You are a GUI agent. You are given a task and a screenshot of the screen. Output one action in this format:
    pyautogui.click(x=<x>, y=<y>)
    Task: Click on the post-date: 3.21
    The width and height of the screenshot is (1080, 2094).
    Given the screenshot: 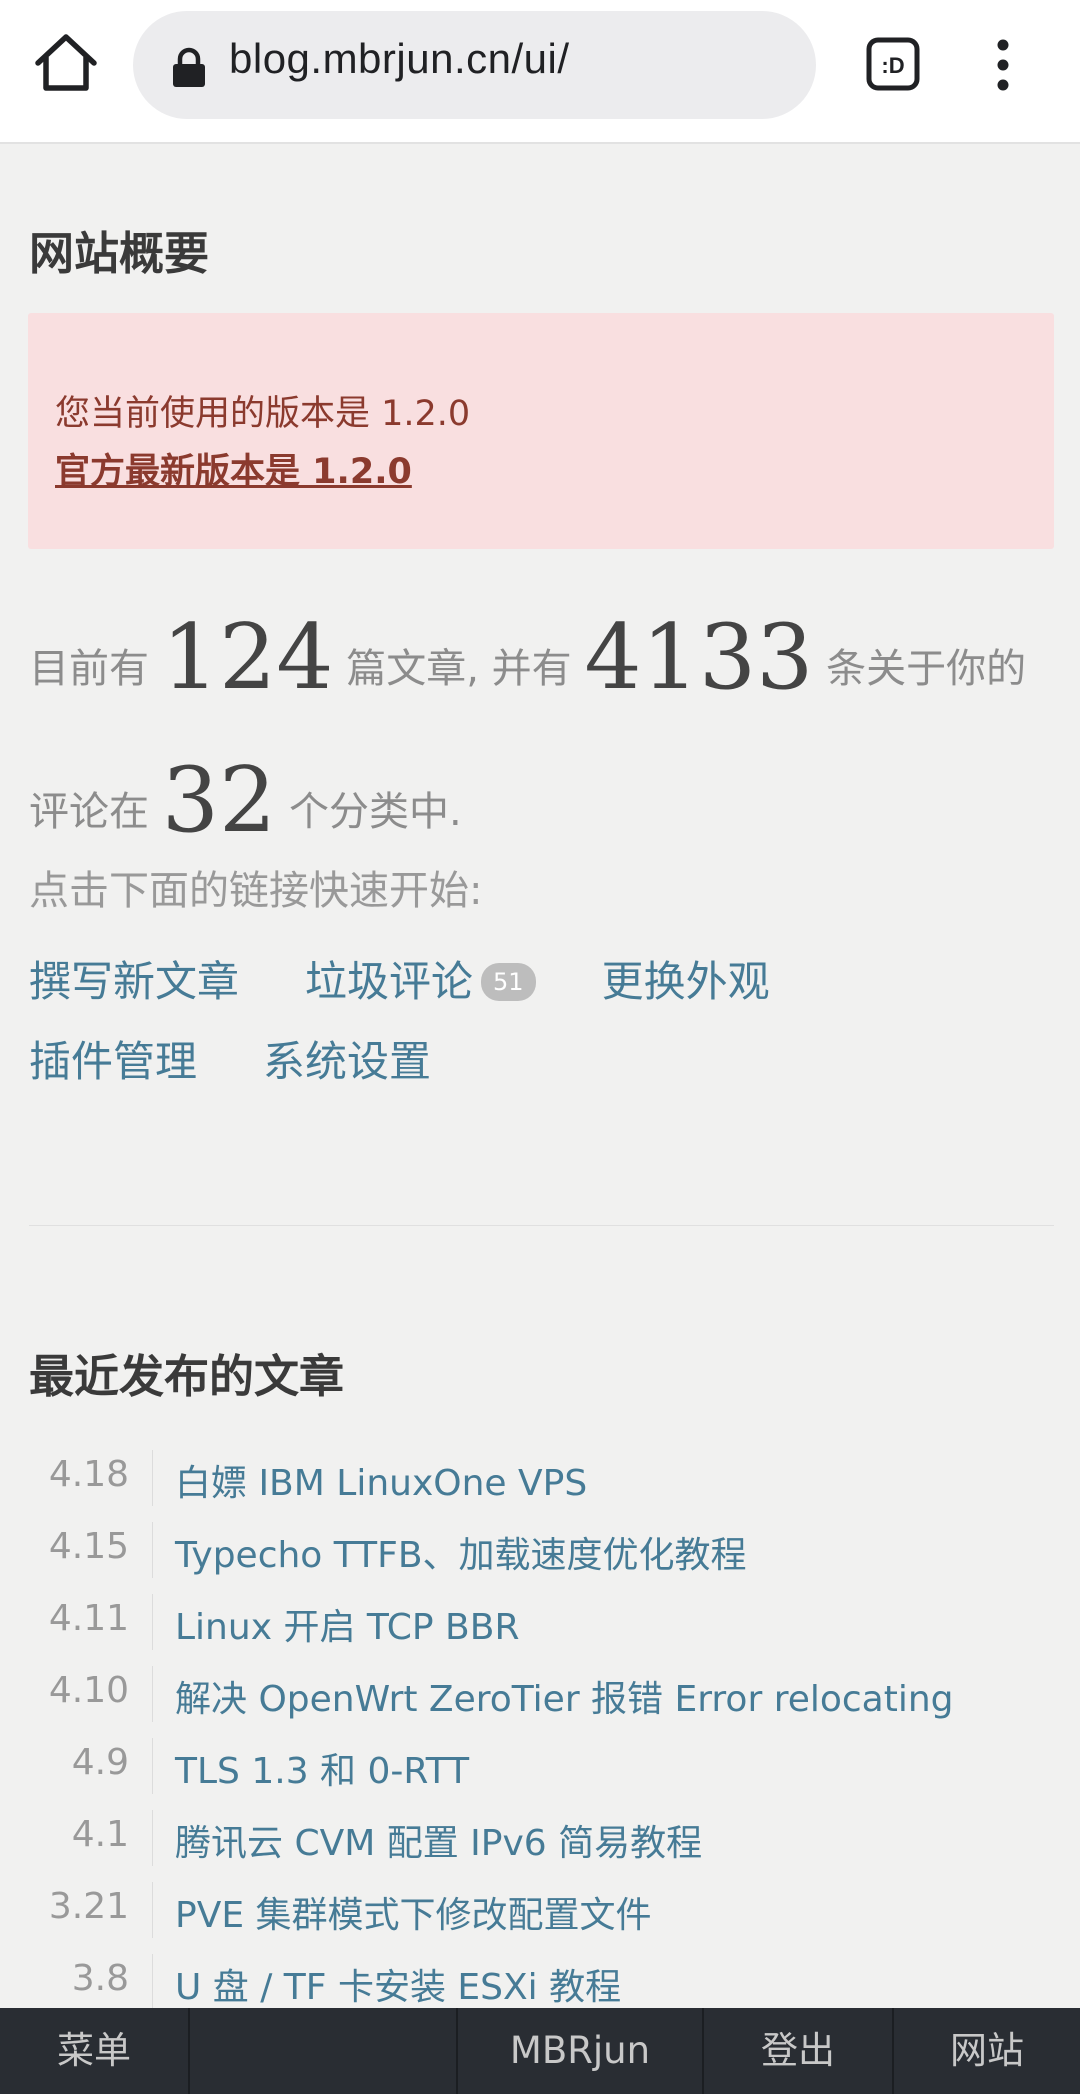 What is the action you would take?
    pyautogui.click(x=88, y=1906)
    